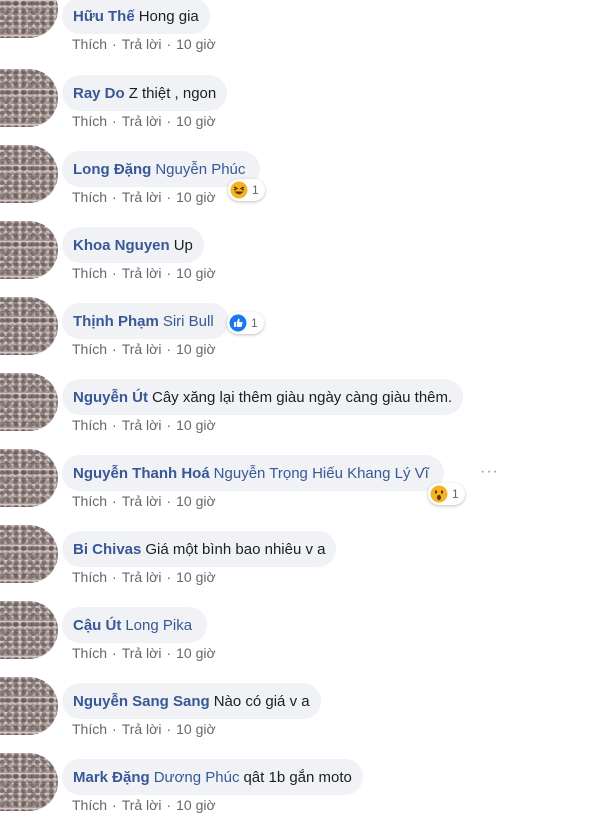 The width and height of the screenshot is (616, 835). What do you see at coordinates (99, 93) in the screenshot?
I see `comment-author: Ray Do` at bounding box center [99, 93].